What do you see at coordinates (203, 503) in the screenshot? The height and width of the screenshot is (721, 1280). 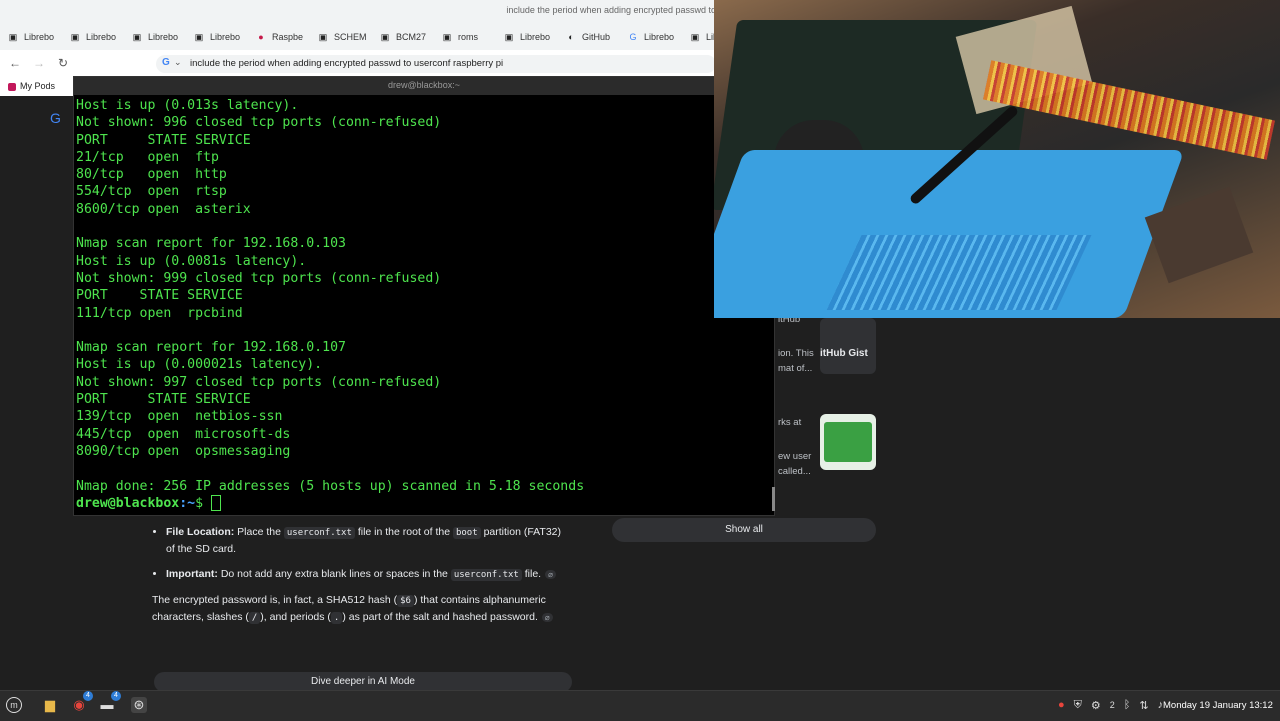 I see `prompt-symbol: $` at bounding box center [203, 503].